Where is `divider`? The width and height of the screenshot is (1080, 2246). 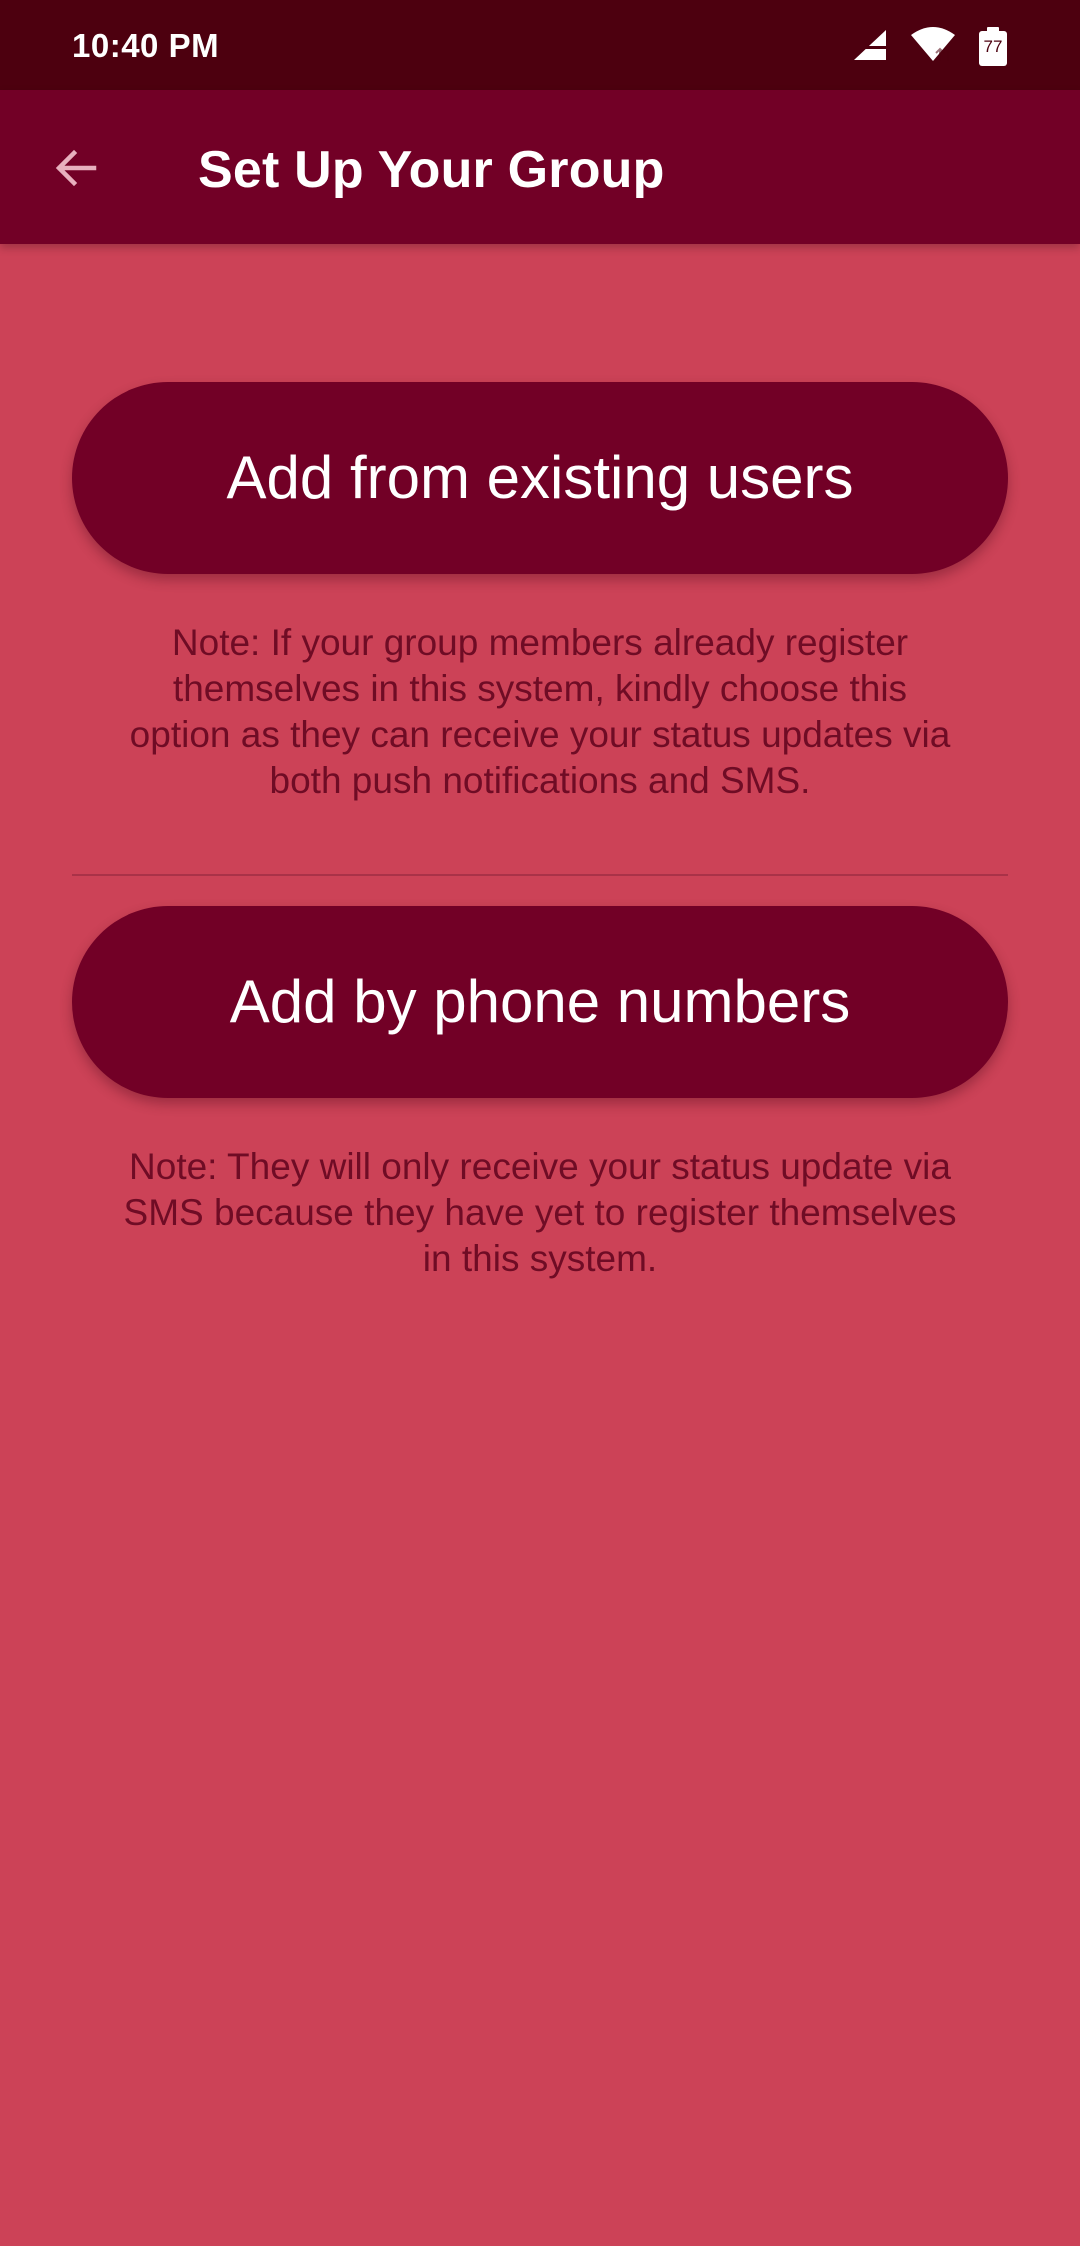
divider is located at coordinates (540, 875).